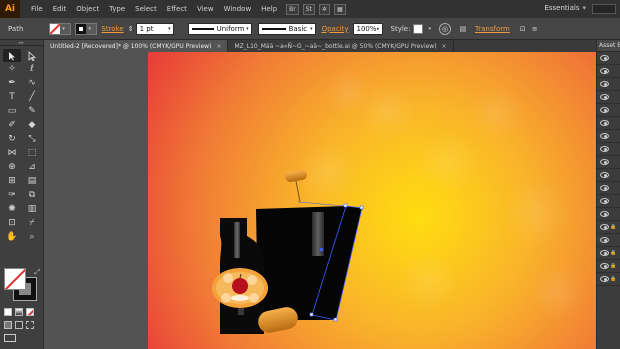  I want to click on asset-export-tab: Asset E, so click(608, 46).